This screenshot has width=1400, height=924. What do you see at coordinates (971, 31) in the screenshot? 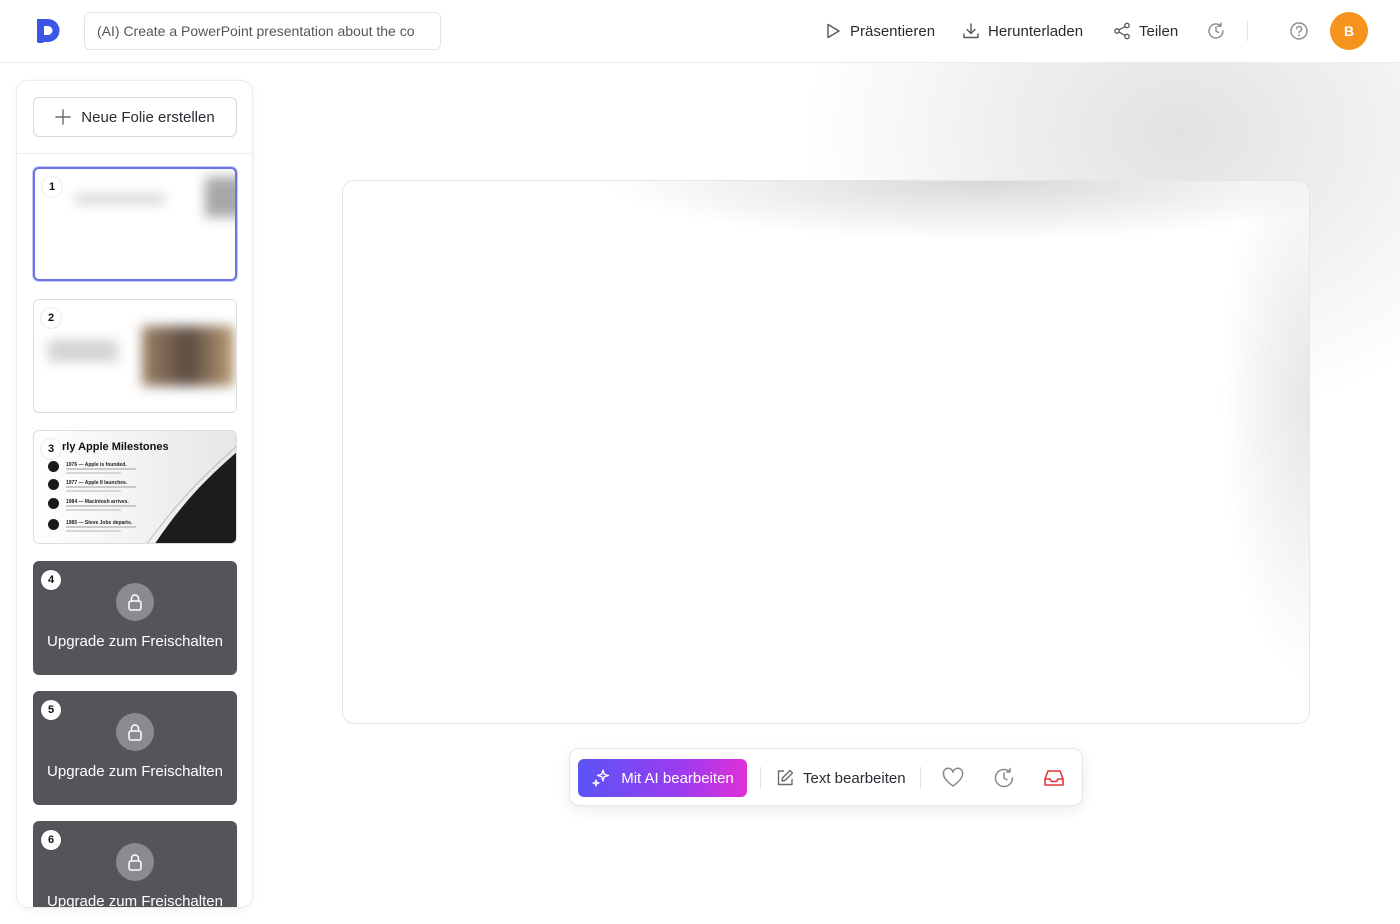
I see `download-icon` at bounding box center [971, 31].